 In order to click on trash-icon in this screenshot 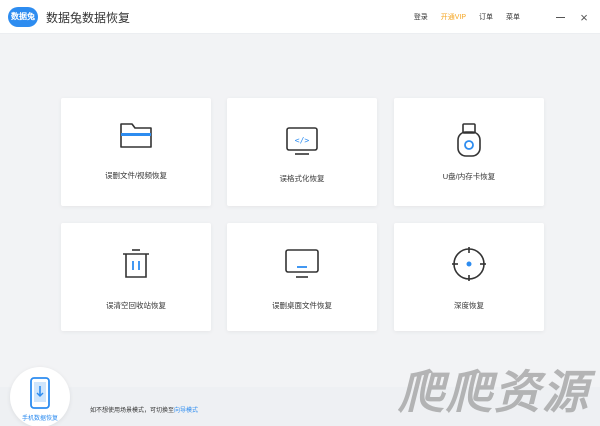, I will do `click(136, 263)`.